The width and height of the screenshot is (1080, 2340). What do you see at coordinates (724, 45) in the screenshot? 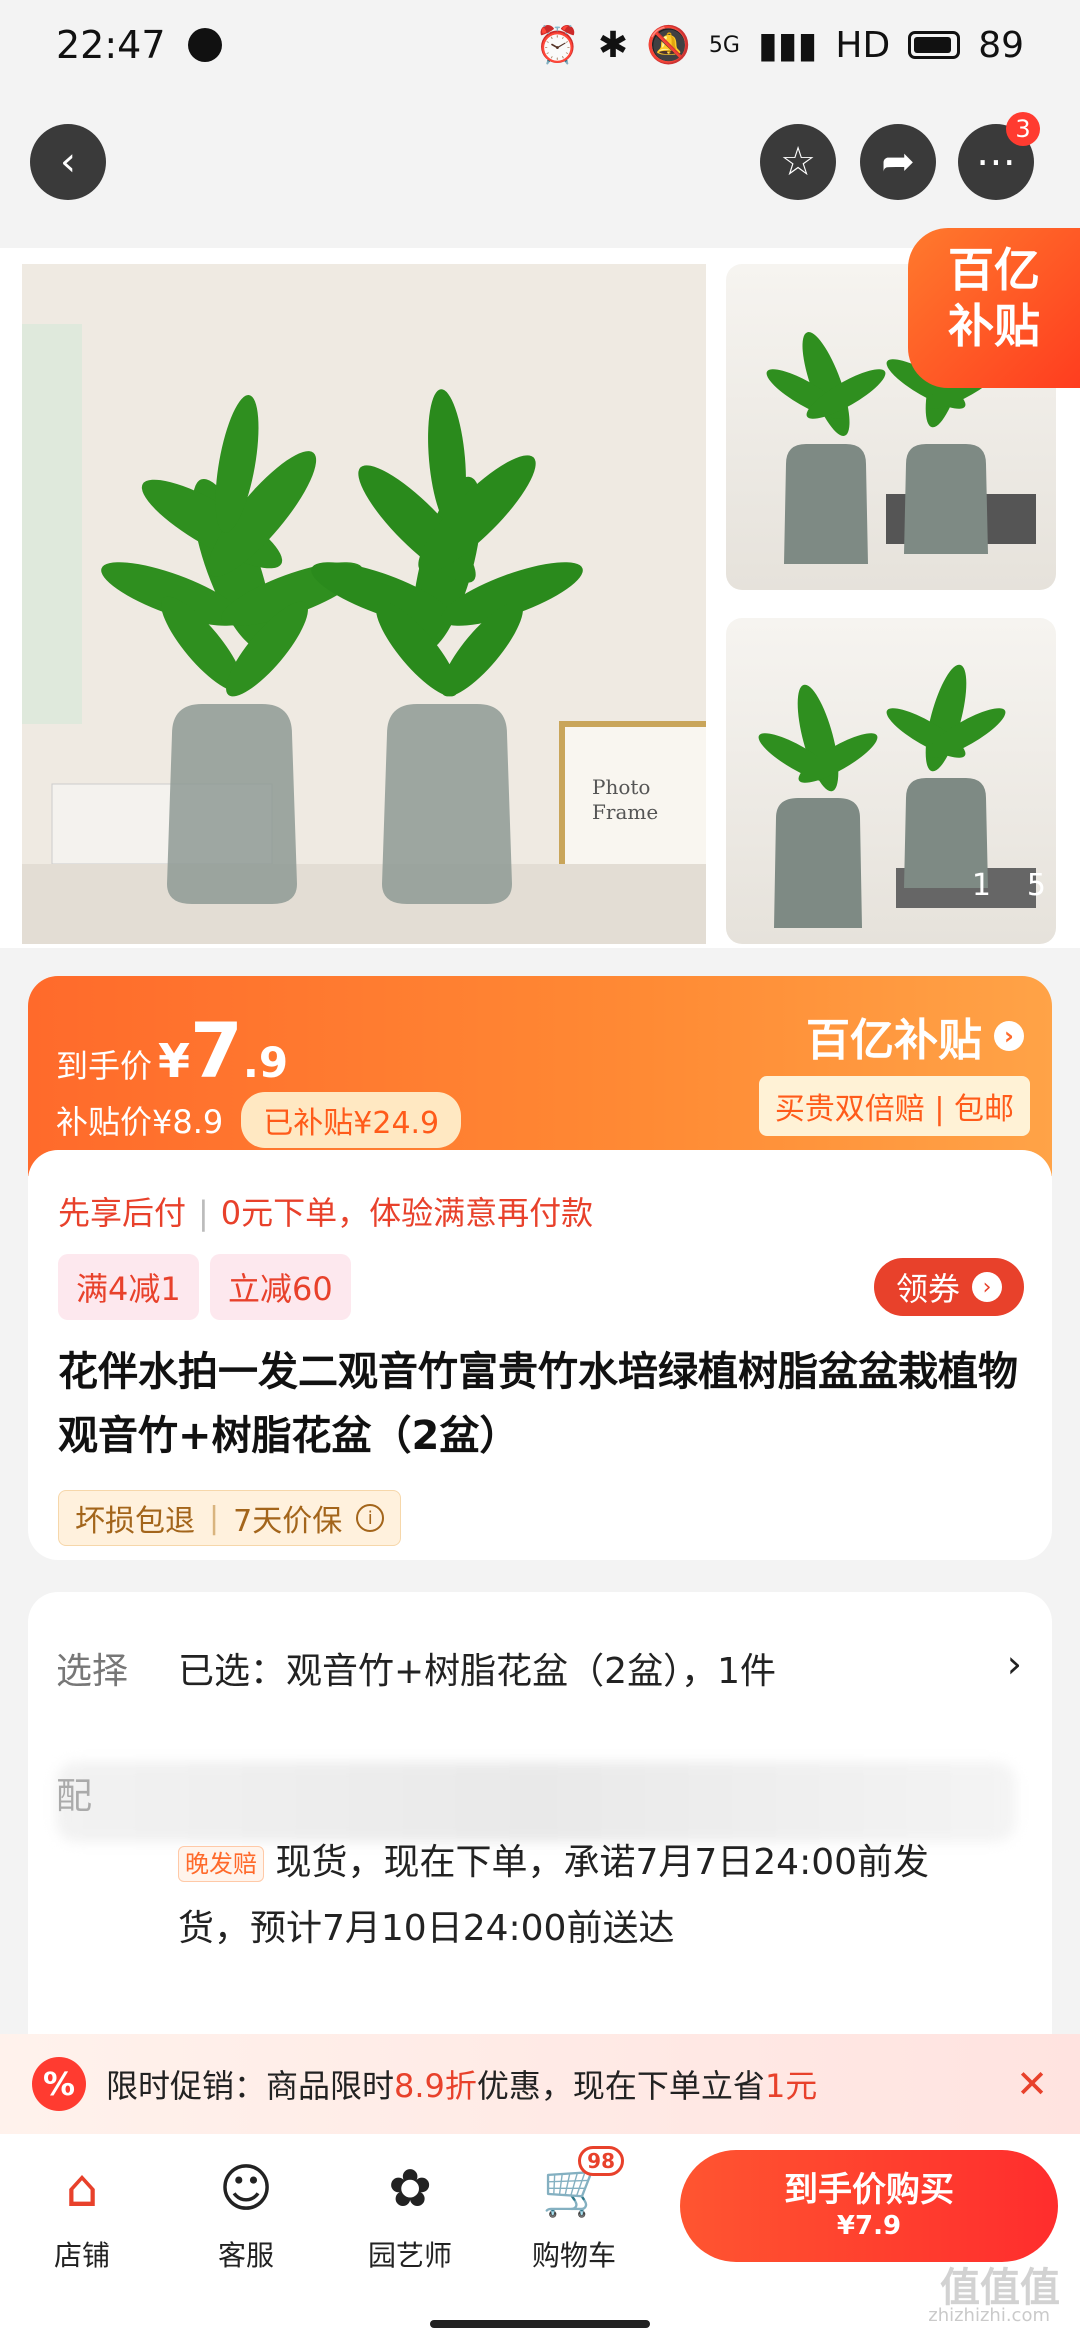
I see `network-label: 5G` at bounding box center [724, 45].